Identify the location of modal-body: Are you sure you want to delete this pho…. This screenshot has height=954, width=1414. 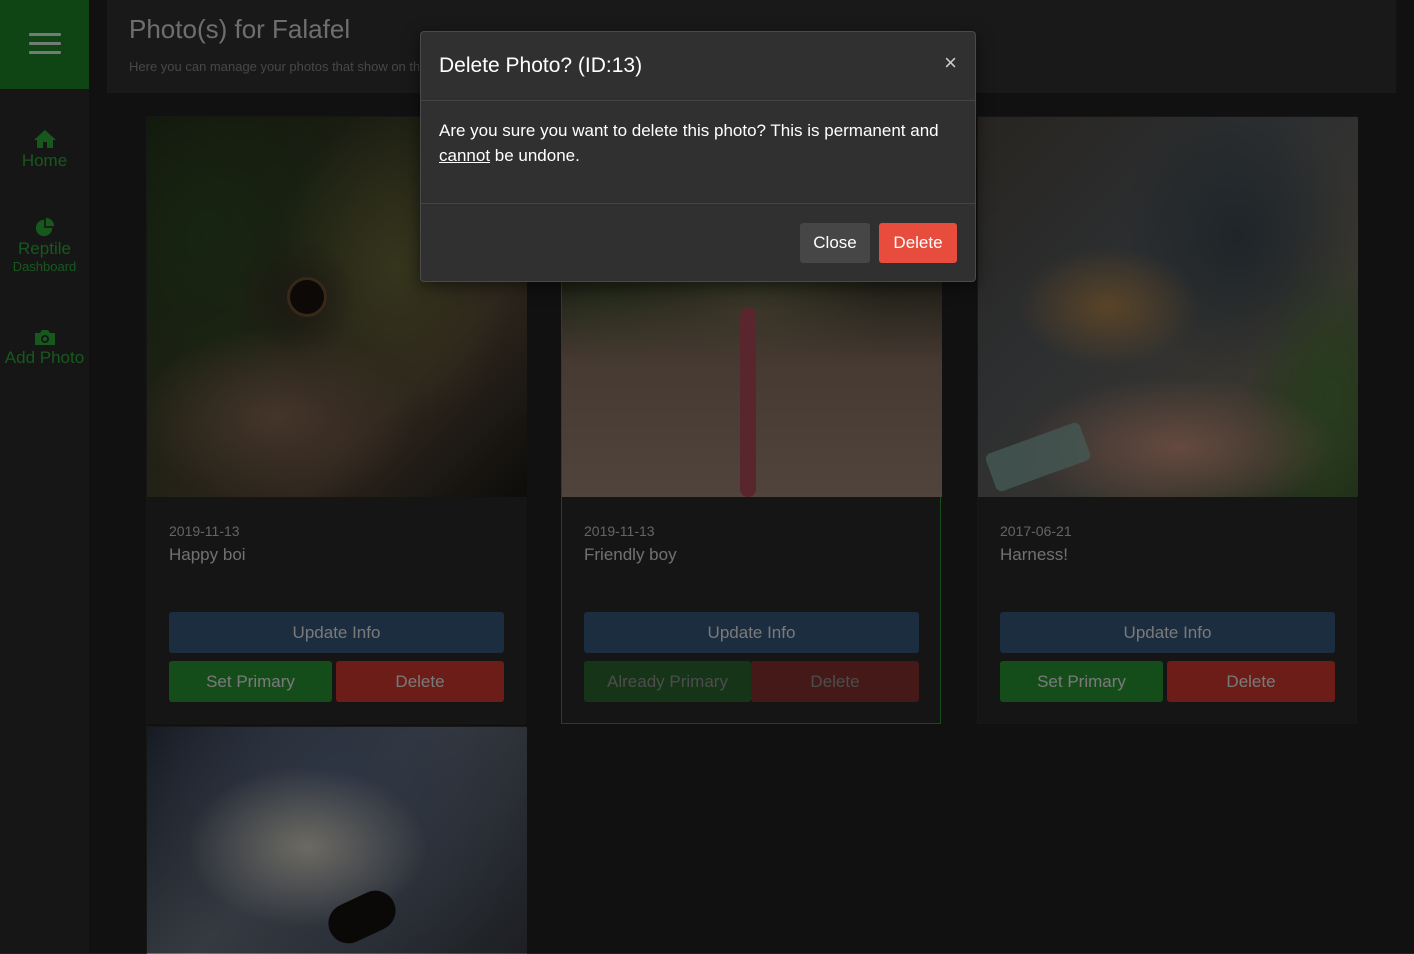
(689, 143).